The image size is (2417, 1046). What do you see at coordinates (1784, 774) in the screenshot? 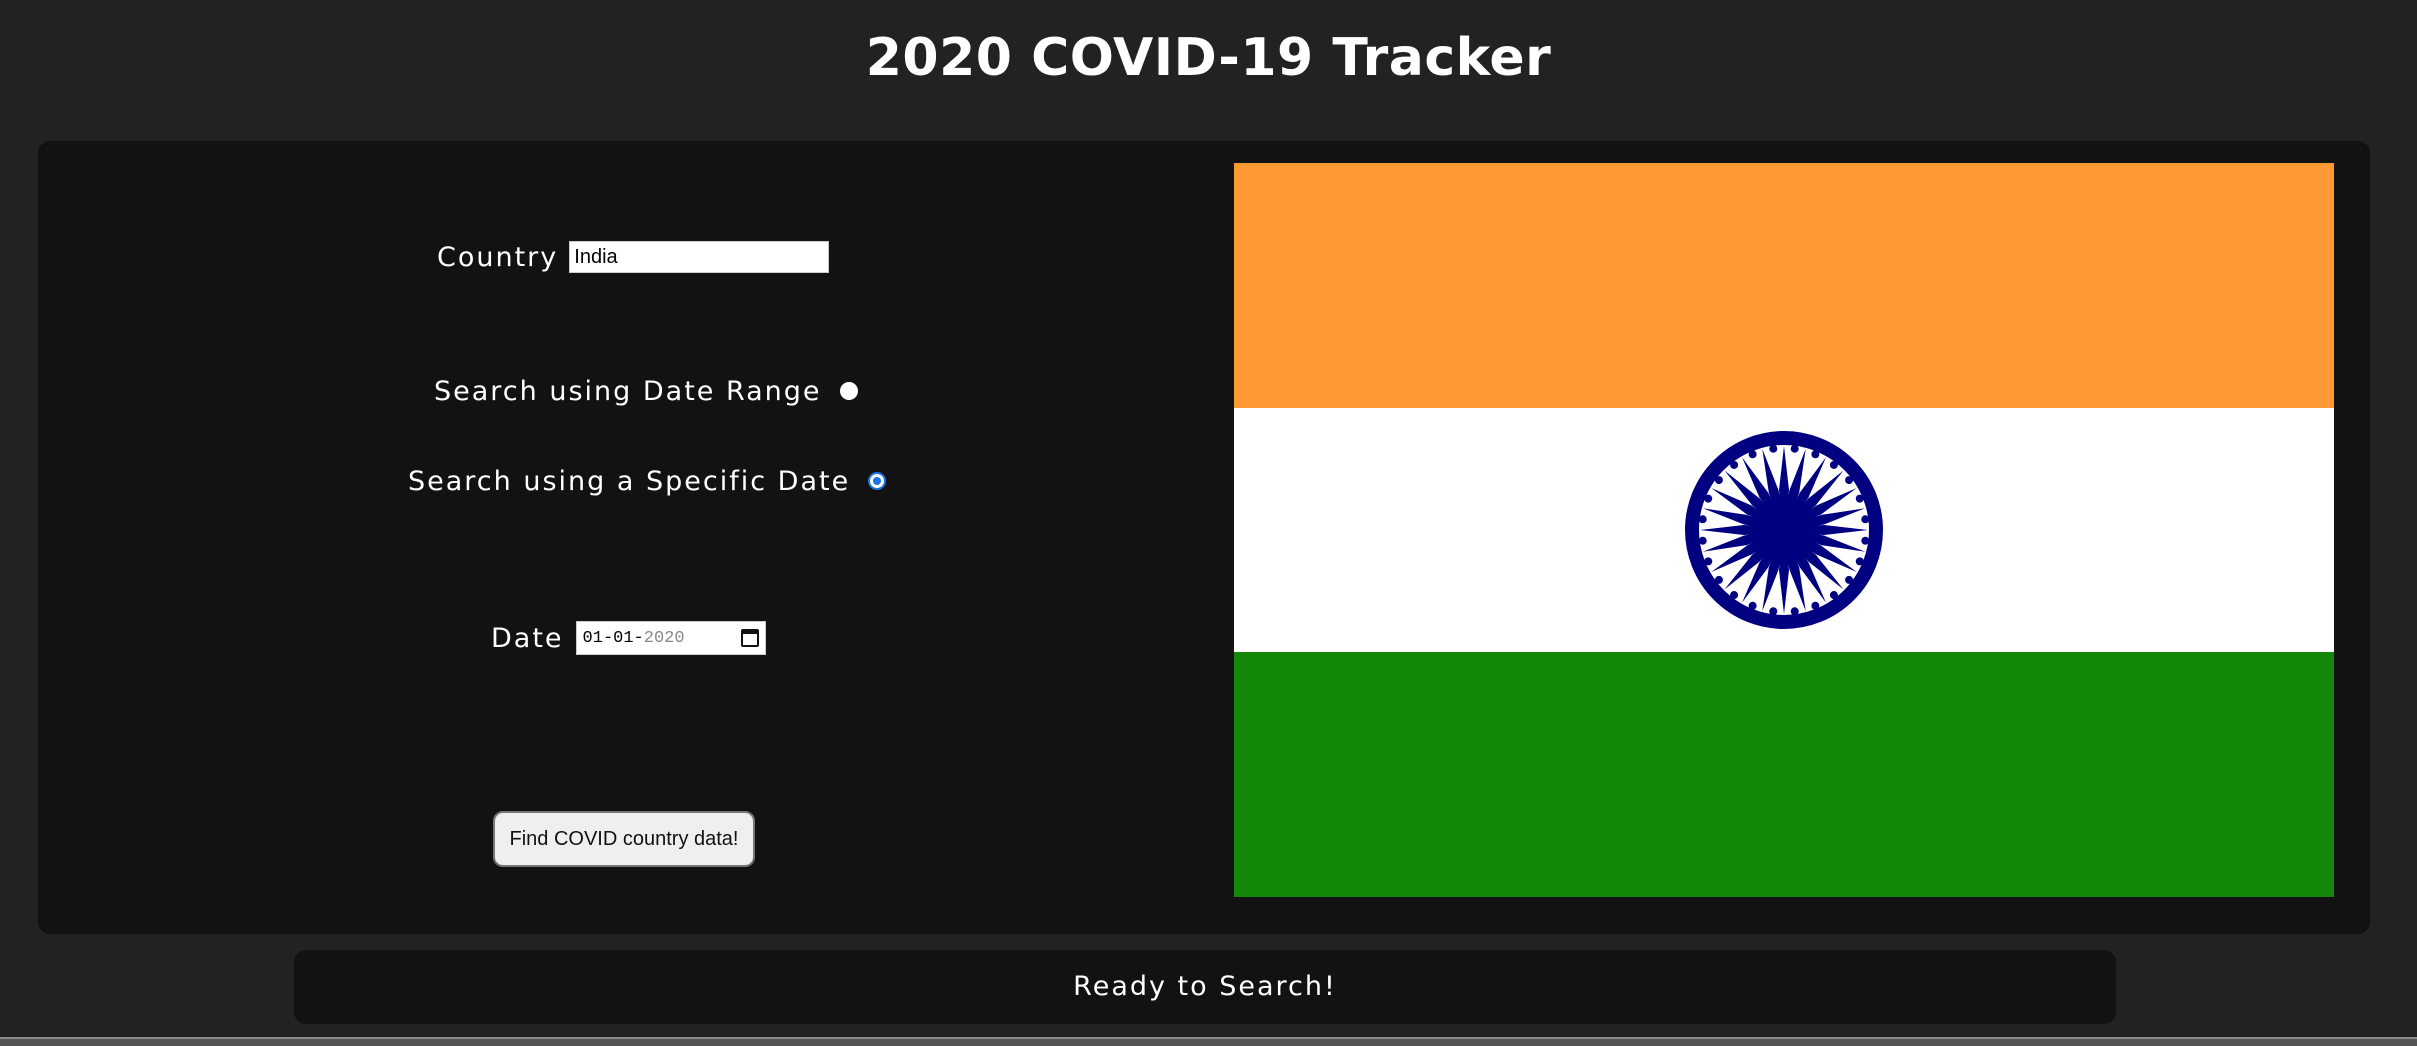
I see `flag-green-stripe` at bounding box center [1784, 774].